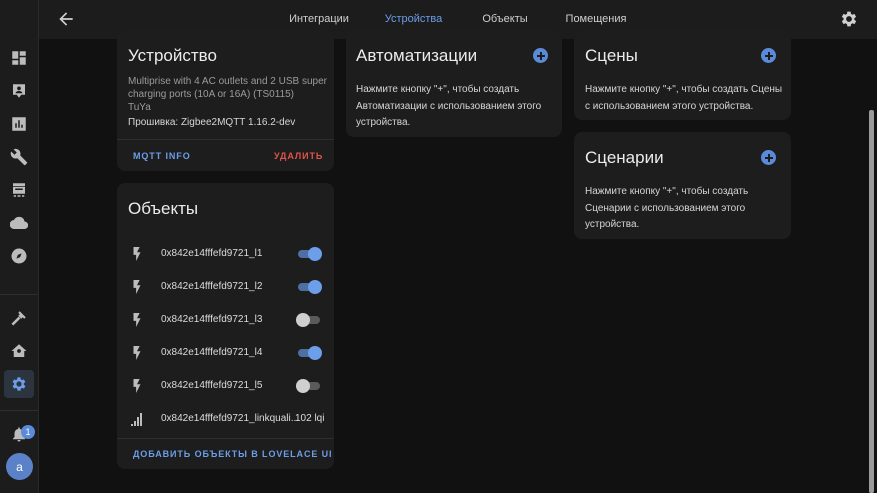  Describe the element at coordinates (19, 318) in the screenshot. I see `hammer-icon` at that location.